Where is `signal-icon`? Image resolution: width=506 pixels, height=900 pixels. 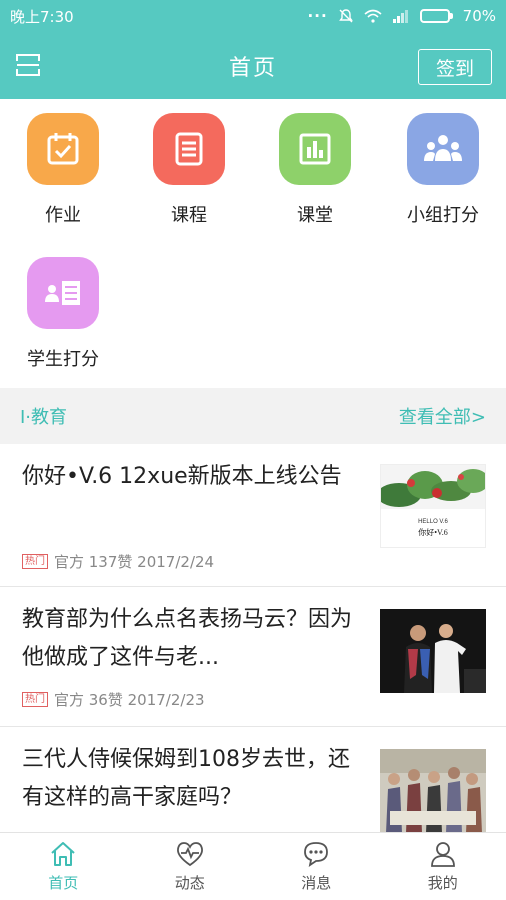
signal-icon is located at coordinates (400, 16).